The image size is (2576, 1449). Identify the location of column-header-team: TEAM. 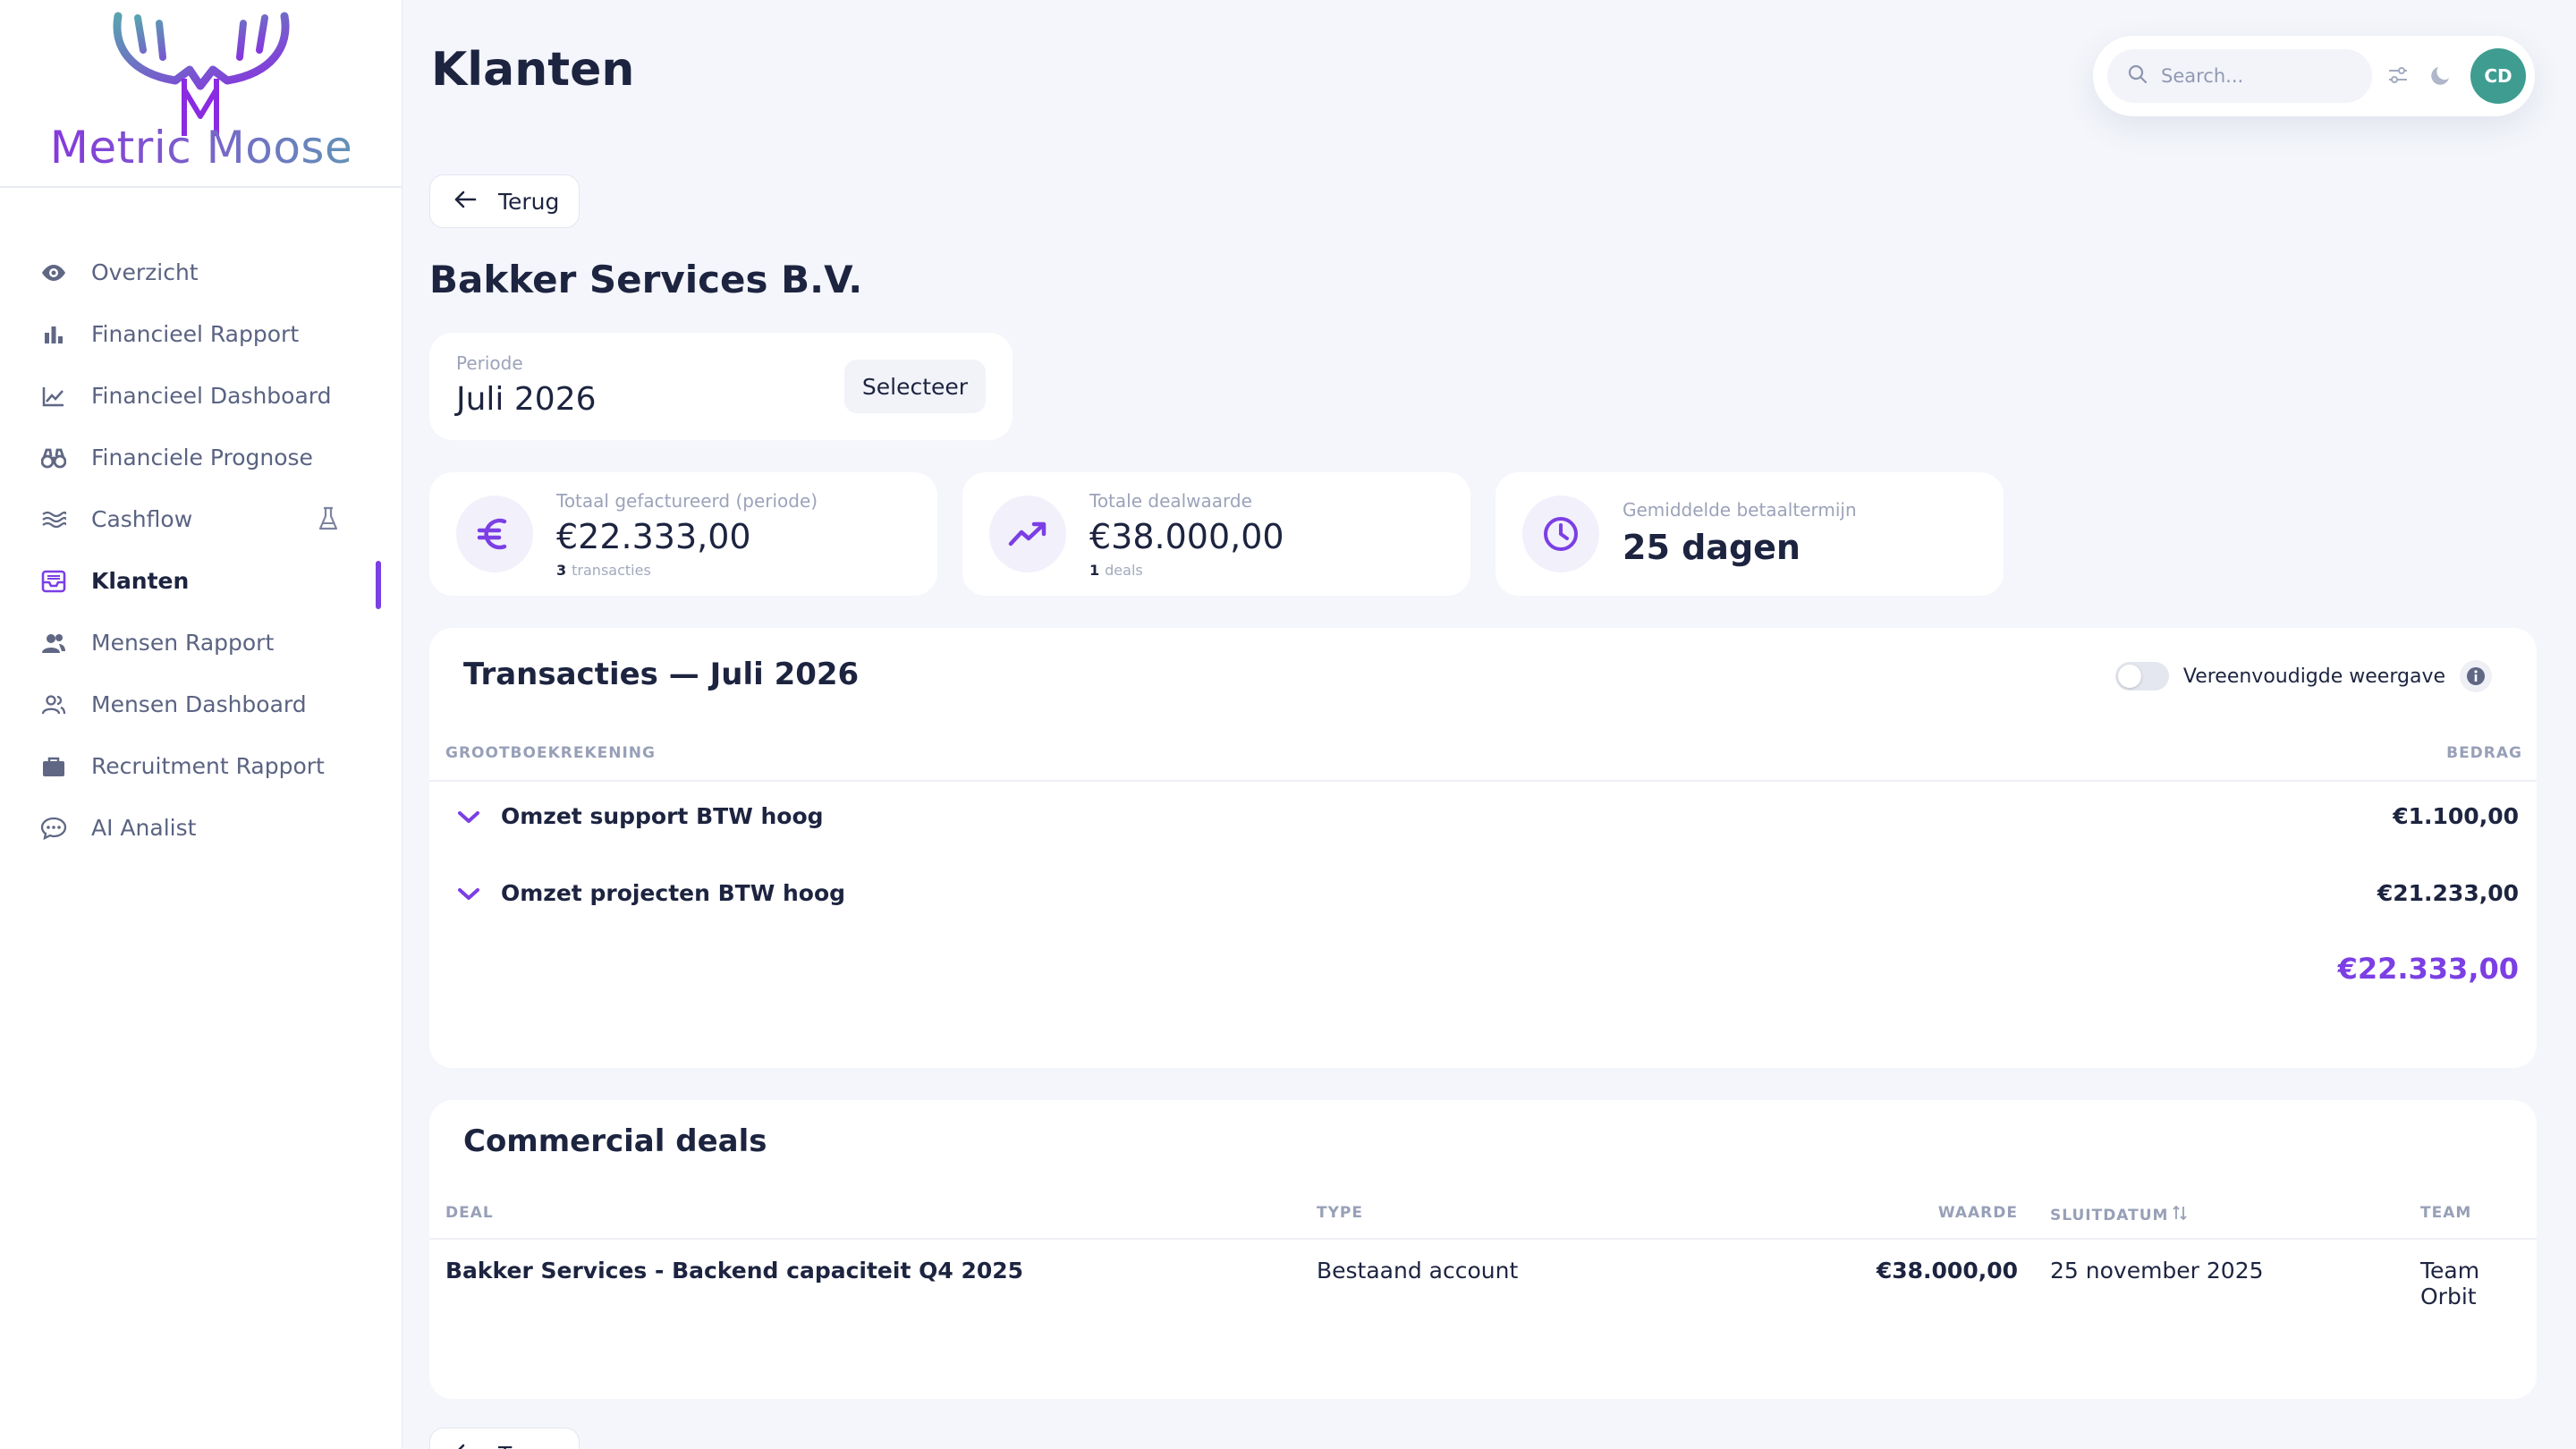
(2446, 1213).